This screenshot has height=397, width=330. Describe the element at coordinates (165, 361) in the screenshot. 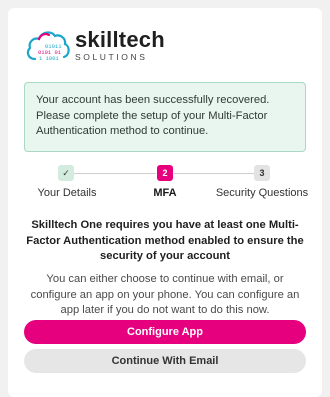

I see `continue-with-email-button: Continue With Email` at that location.